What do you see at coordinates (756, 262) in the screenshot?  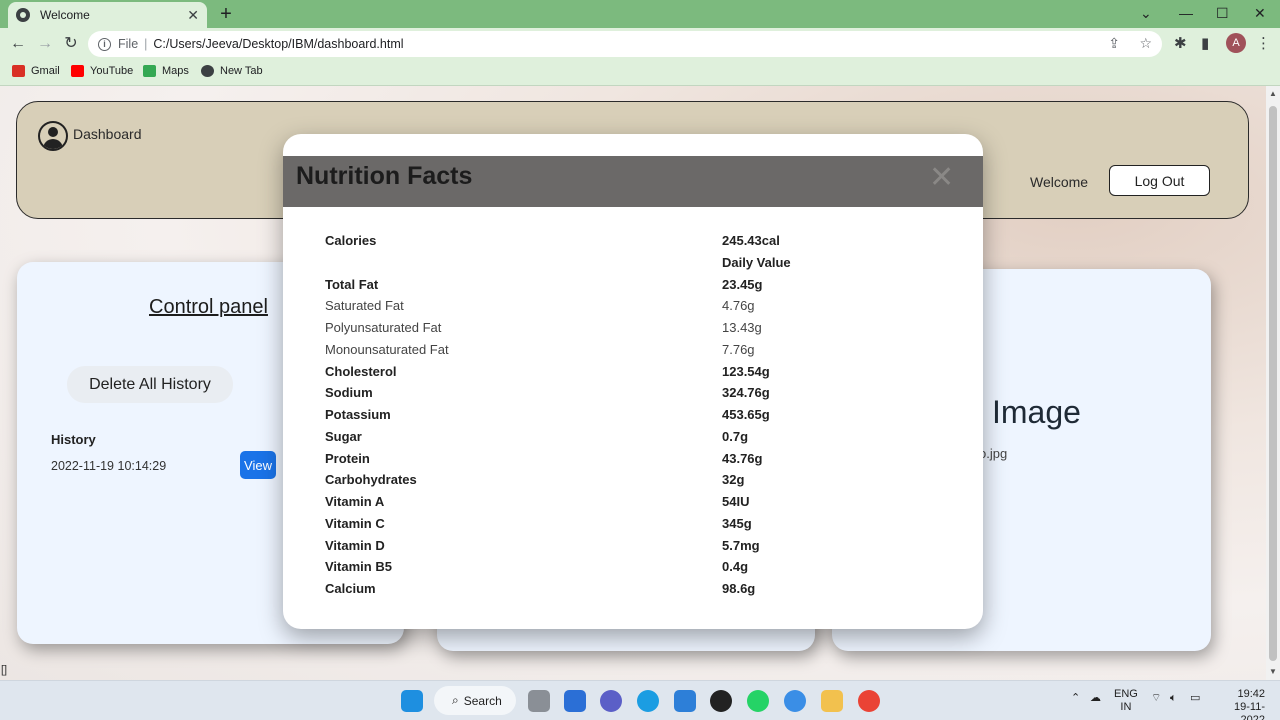 I see `nutrient-value: Daily Value` at bounding box center [756, 262].